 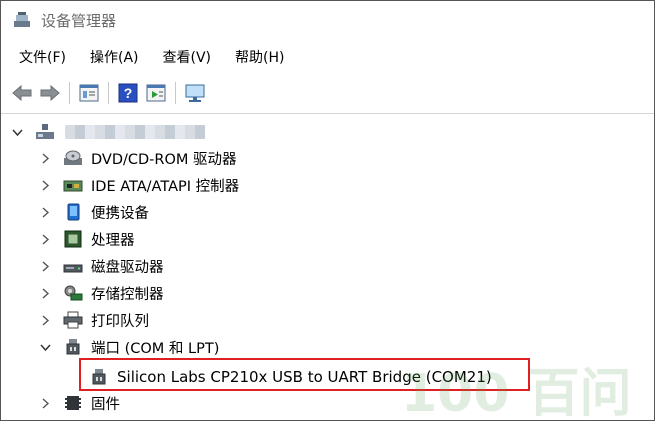 What do you see at coordinates (329, 132) in the screenshot?
I see `tree-root` at bounding box center [329, 132].